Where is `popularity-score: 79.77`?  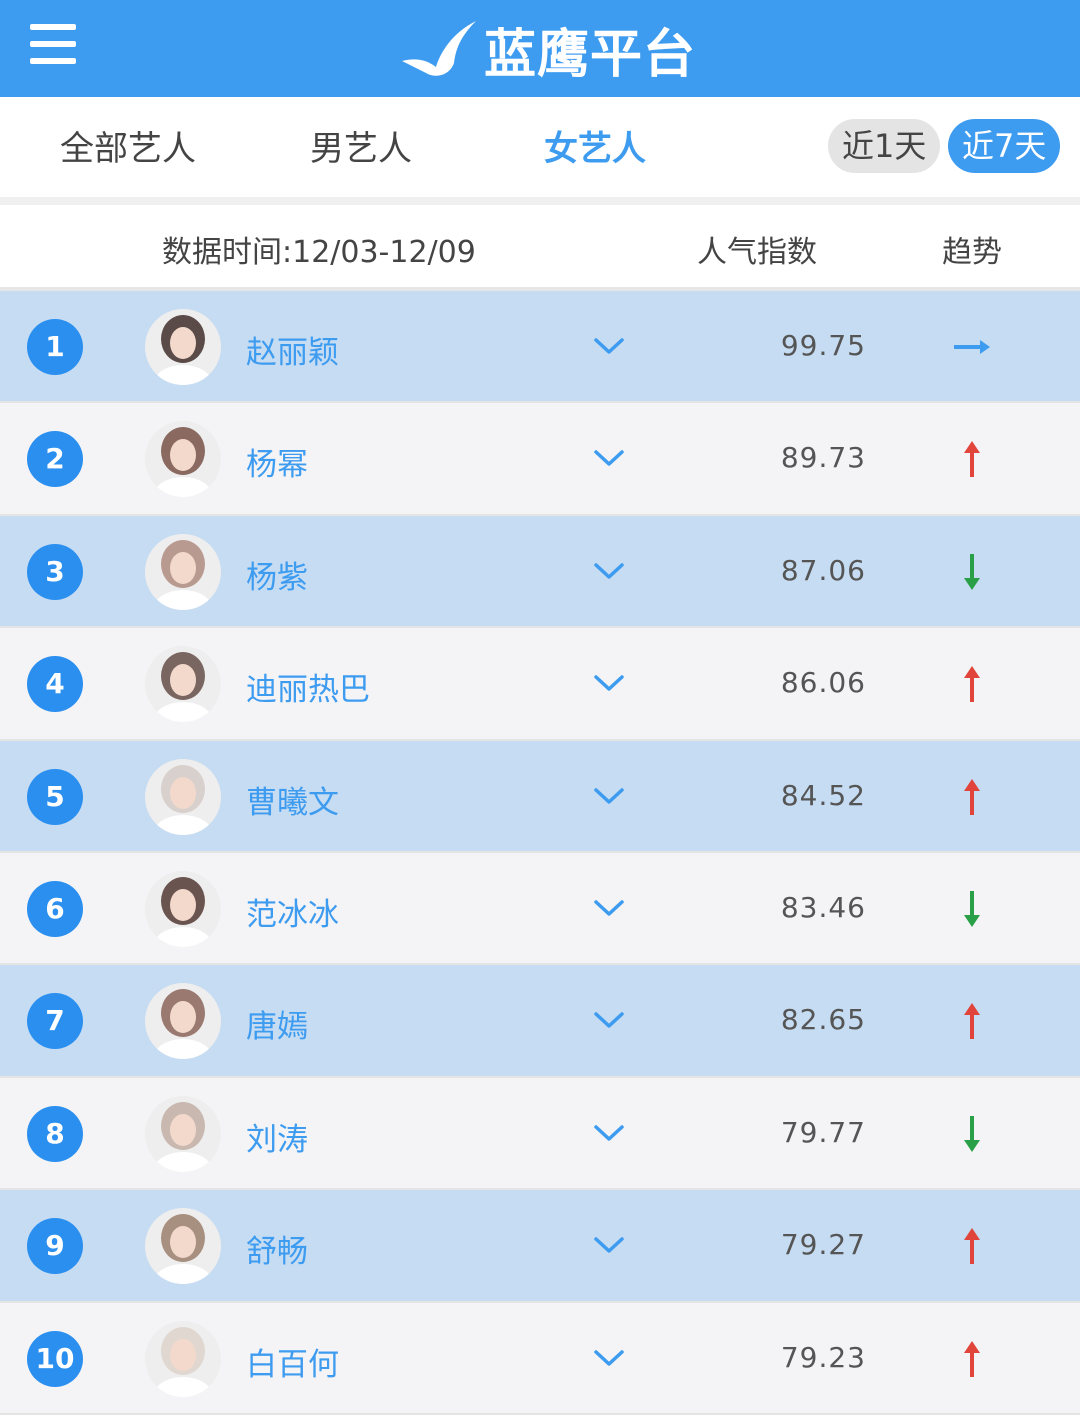 popularity-score: 79.77 is located at coordinates (823, 1132).